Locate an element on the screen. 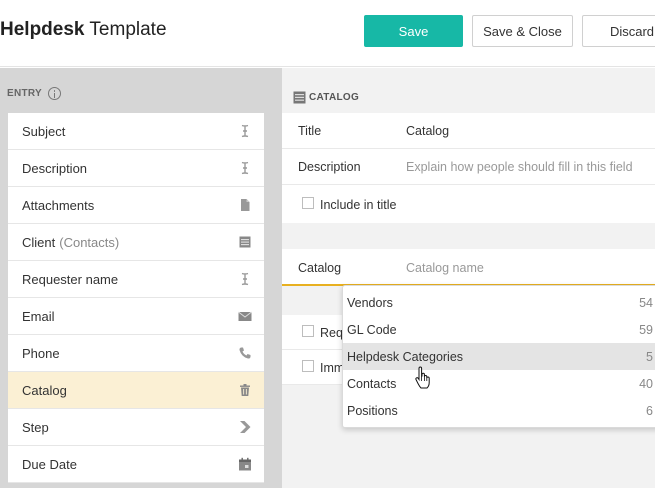  field-item-phone: Phone is located at coordinates (136, 353).